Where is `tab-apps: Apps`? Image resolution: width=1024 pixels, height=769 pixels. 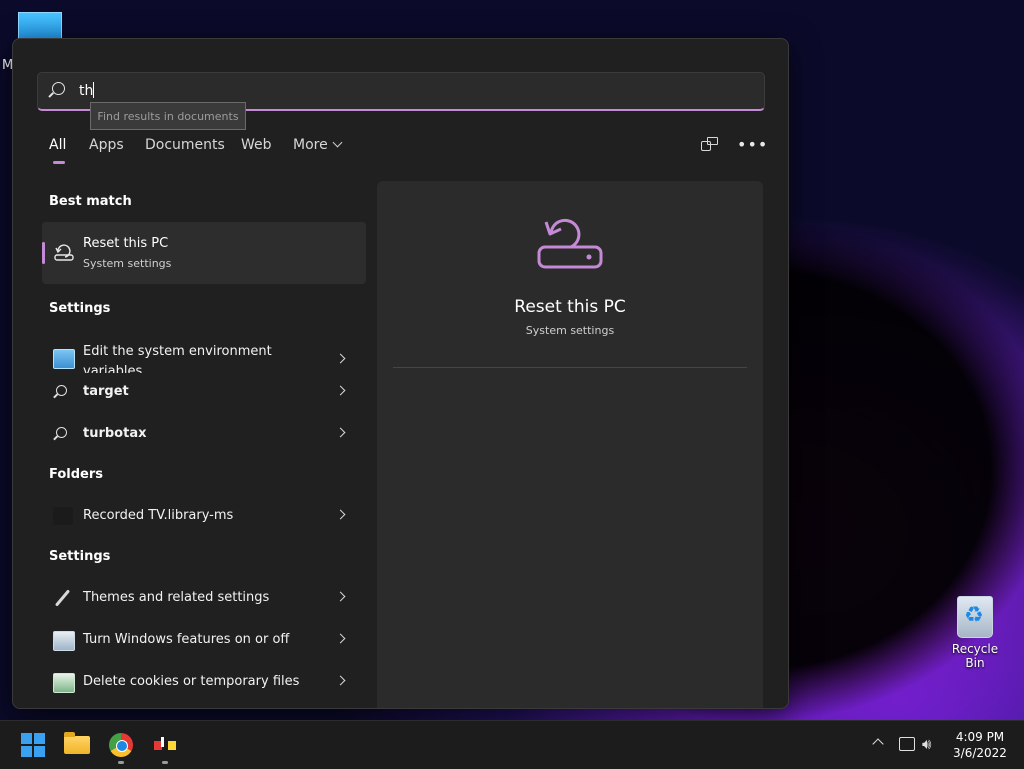 tab-apps: Apps is located at coordinates (106, 145).